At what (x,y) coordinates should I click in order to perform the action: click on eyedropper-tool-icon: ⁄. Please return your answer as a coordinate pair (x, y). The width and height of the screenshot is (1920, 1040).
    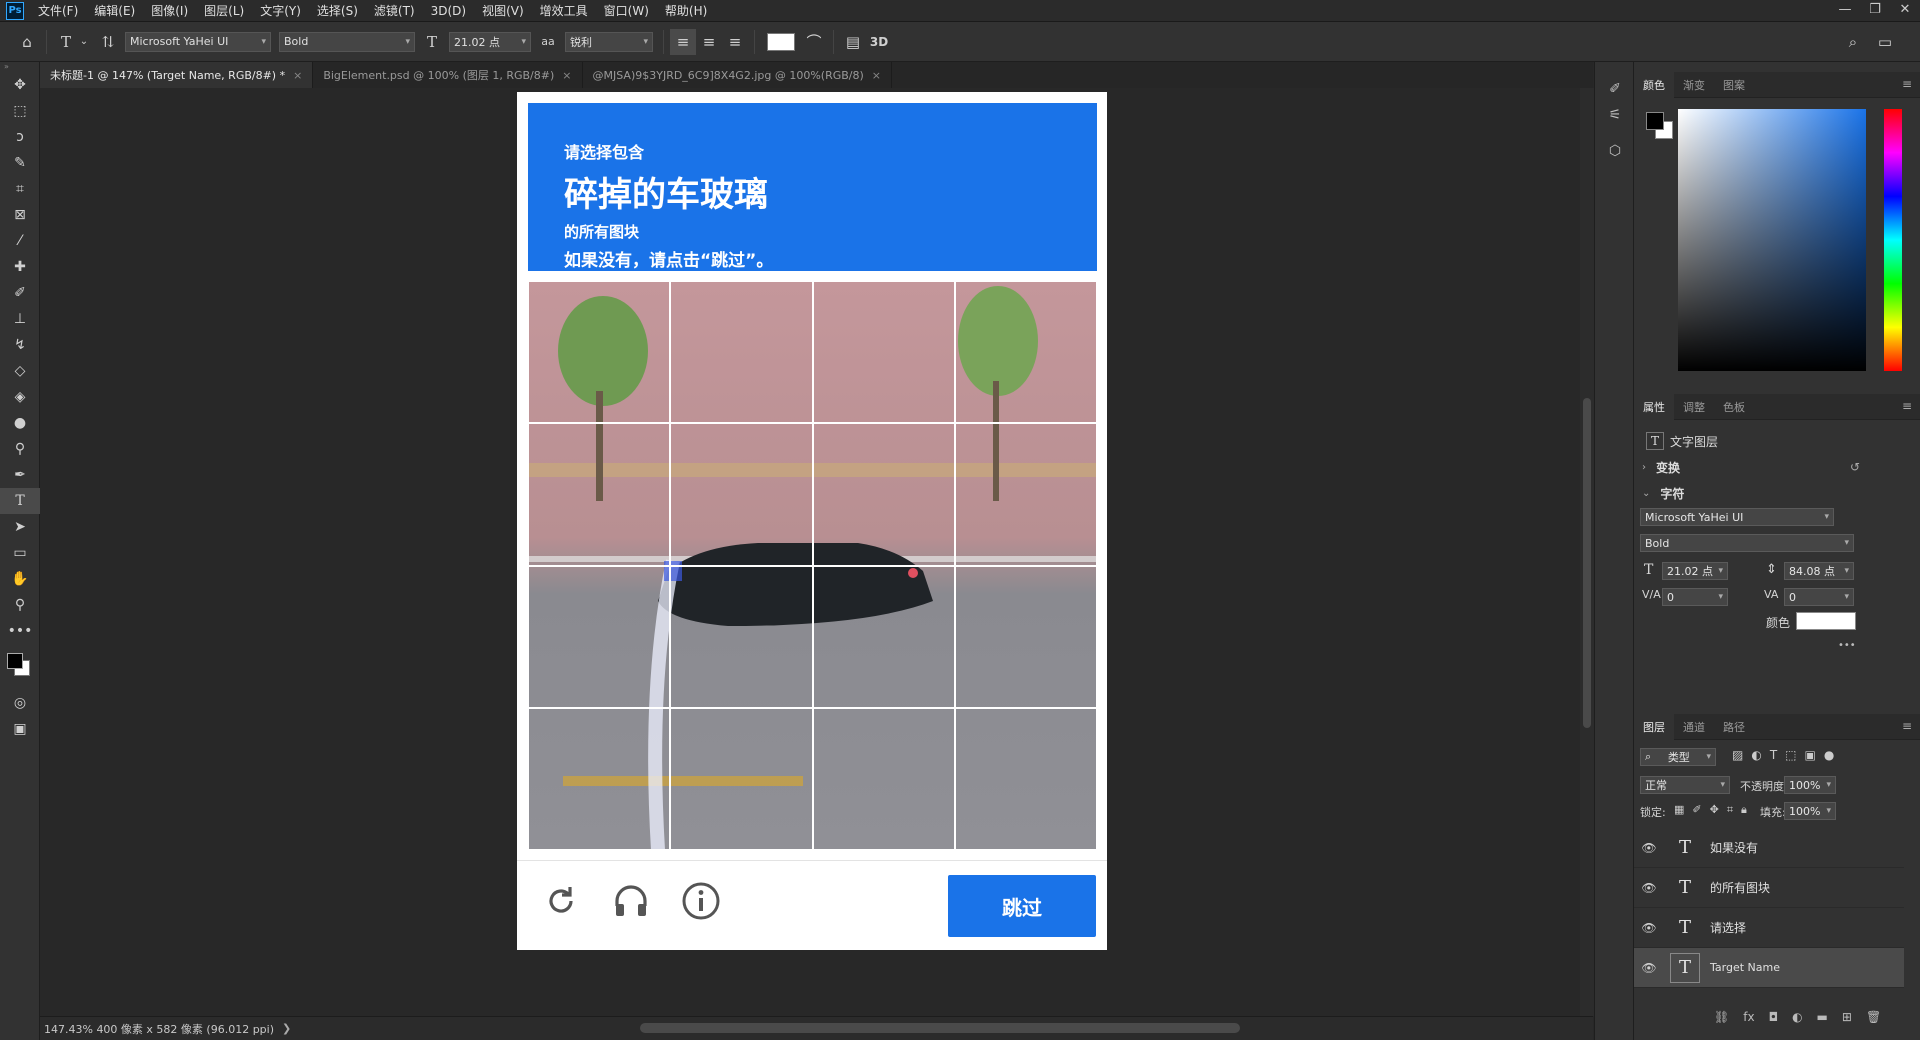
    Looking at the image, I should click on (20, 241).